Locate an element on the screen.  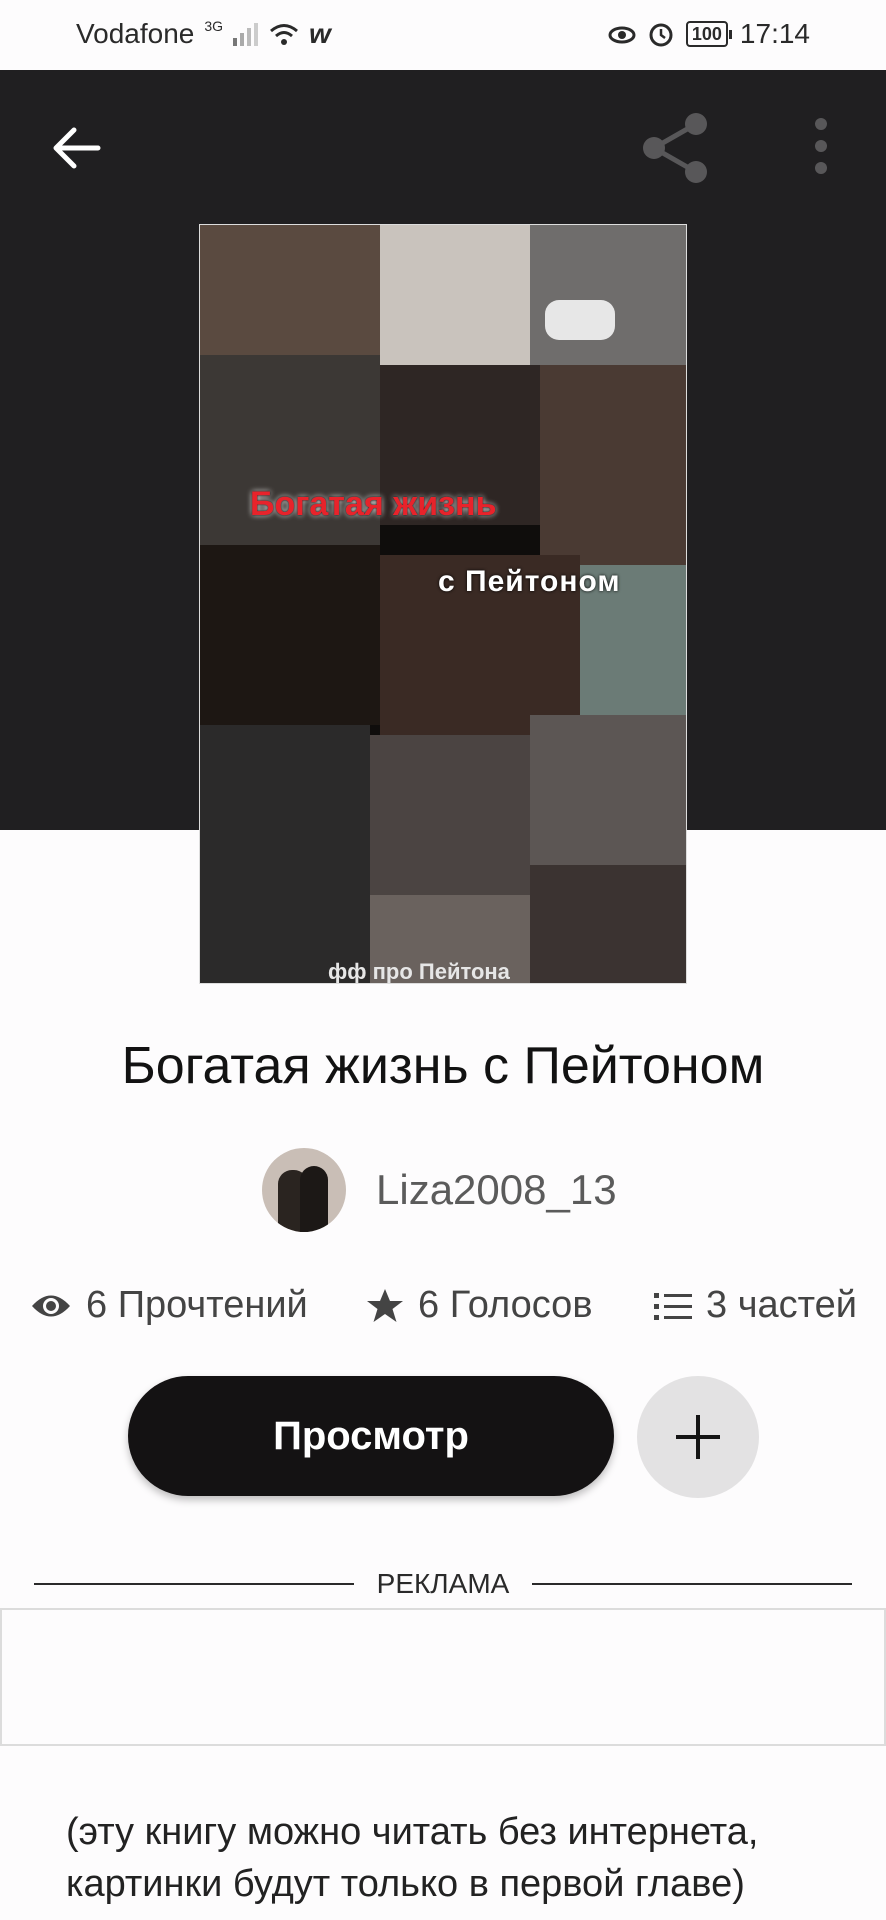
add-to-library-button is located at coordinates (698, 1437).